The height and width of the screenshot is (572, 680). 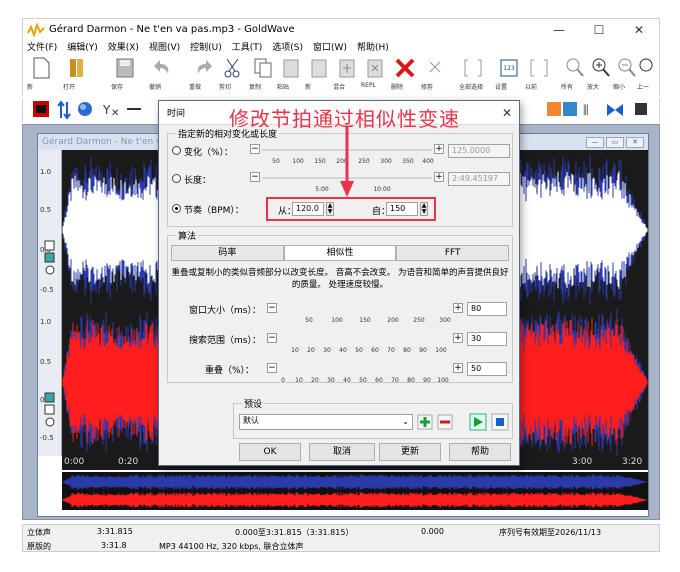 I want to click on change-percent-field: 125.0000, so click(x=479, y=151).